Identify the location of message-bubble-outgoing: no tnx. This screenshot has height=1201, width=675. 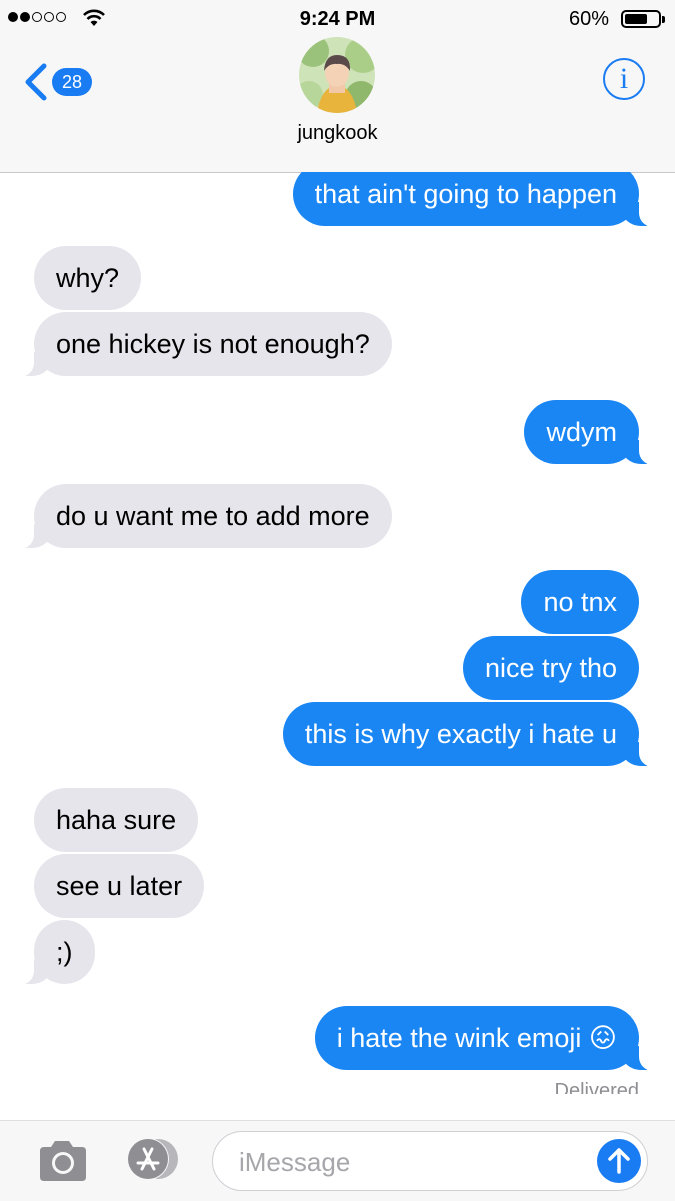
(580, 602).